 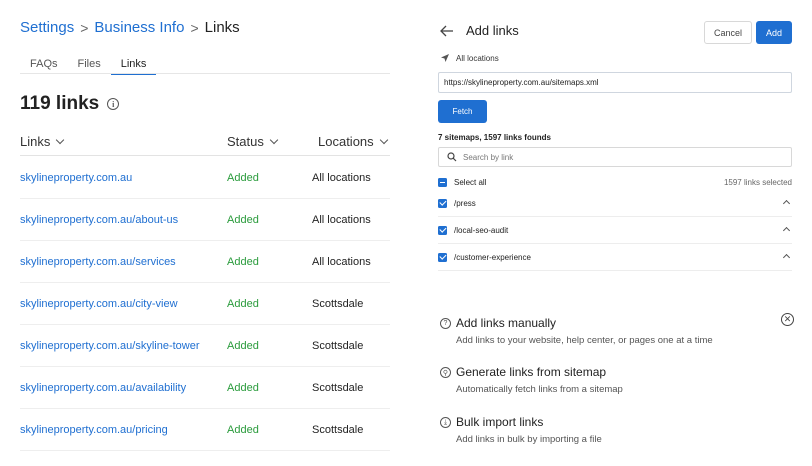 What do you see at coordinates (539, 389) in the screenshot?
I see `option-description: Automatically fetch links from a sitemap` at bounding box center [539, 389].